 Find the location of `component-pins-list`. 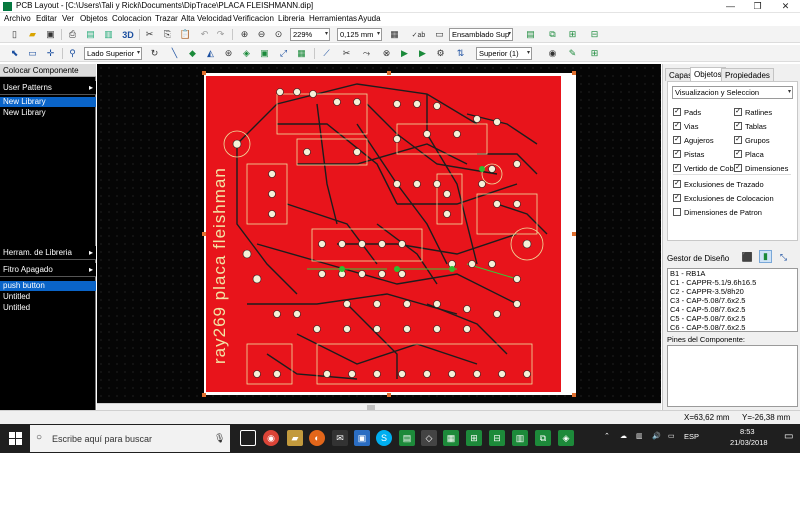

component-pins-list is located at coordinates (732, 376).